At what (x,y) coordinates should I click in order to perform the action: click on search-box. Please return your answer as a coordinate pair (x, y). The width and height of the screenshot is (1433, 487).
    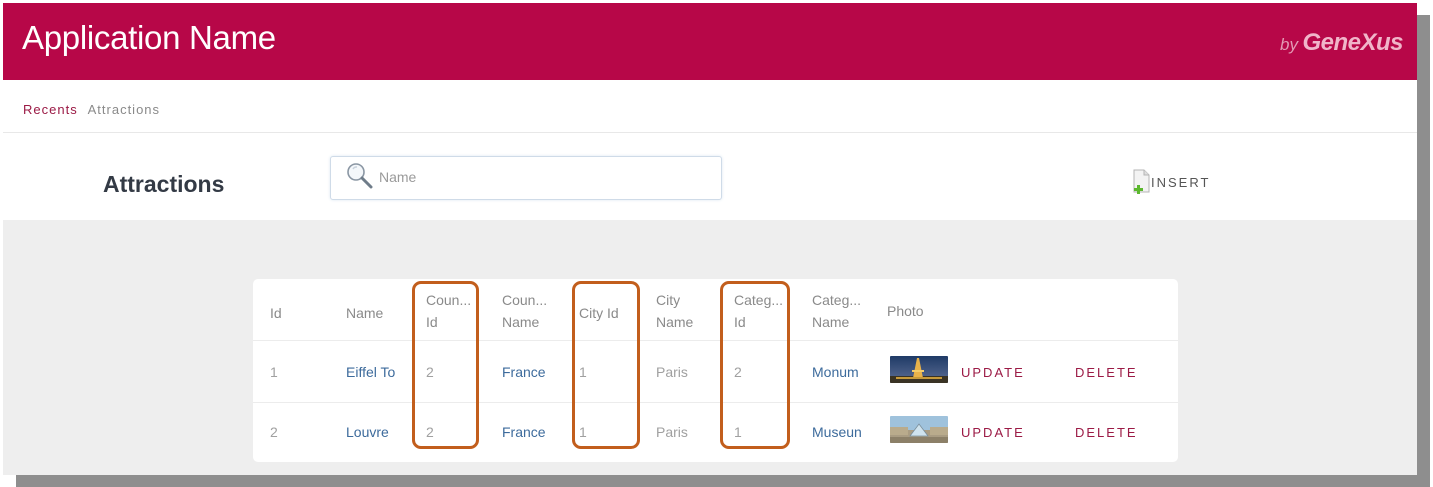
    Looking at the image, I should click on (526, 178).